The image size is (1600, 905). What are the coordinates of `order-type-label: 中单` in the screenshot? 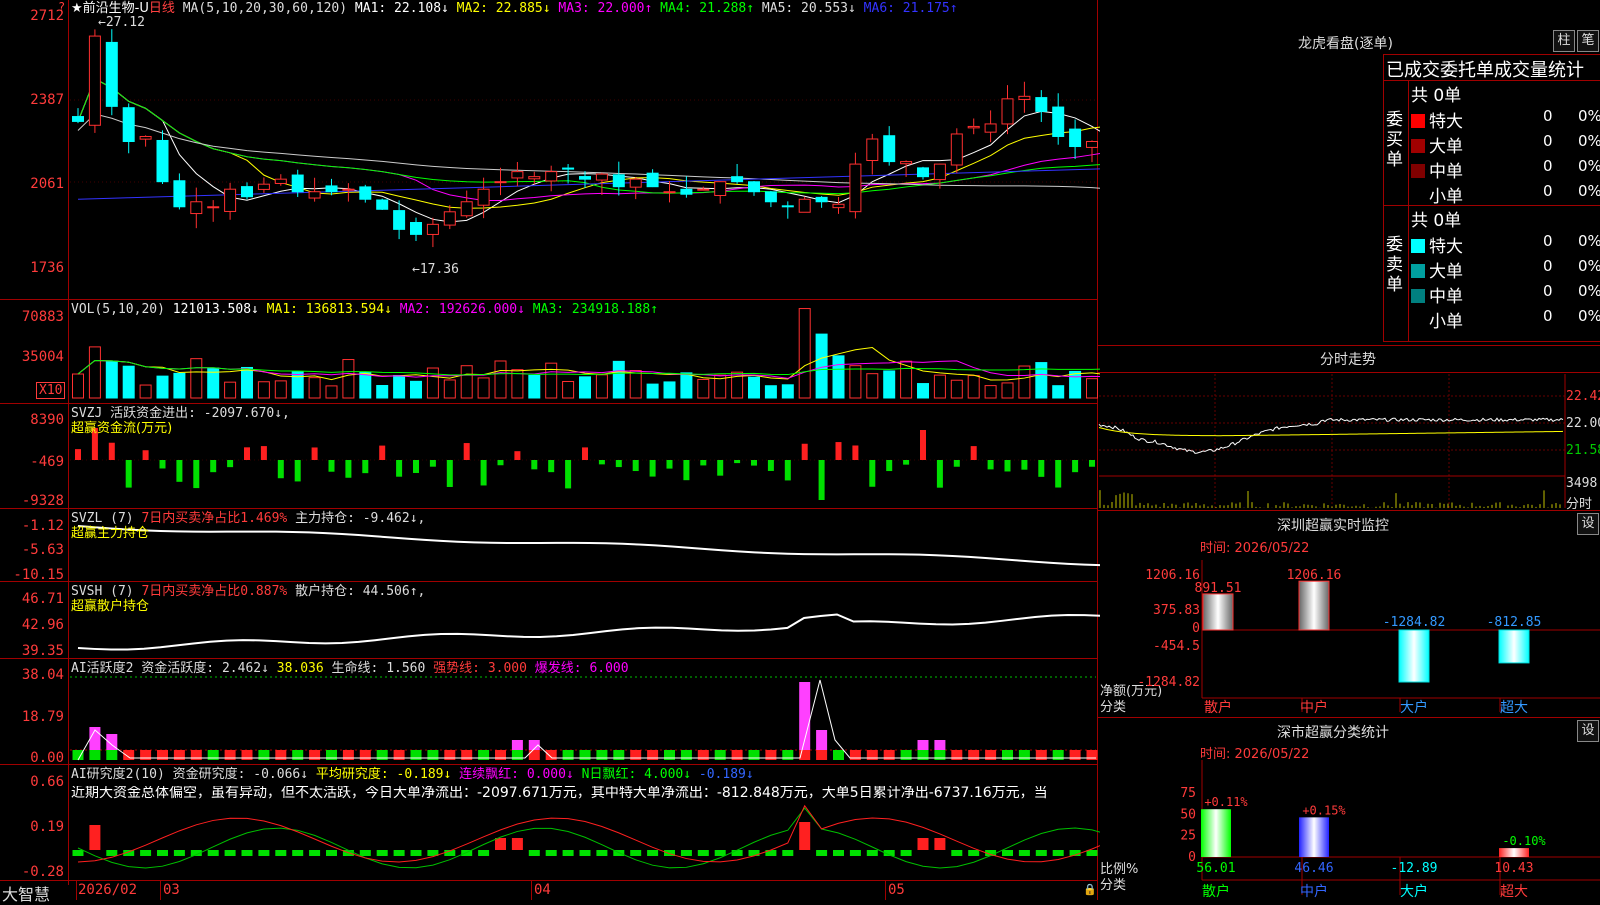 It's located at (1446, 297).